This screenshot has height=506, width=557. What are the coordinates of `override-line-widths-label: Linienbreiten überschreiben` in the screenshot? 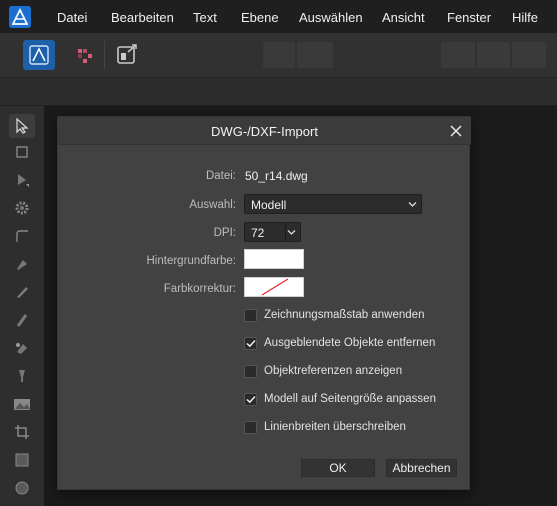 It's located at (335, 427).